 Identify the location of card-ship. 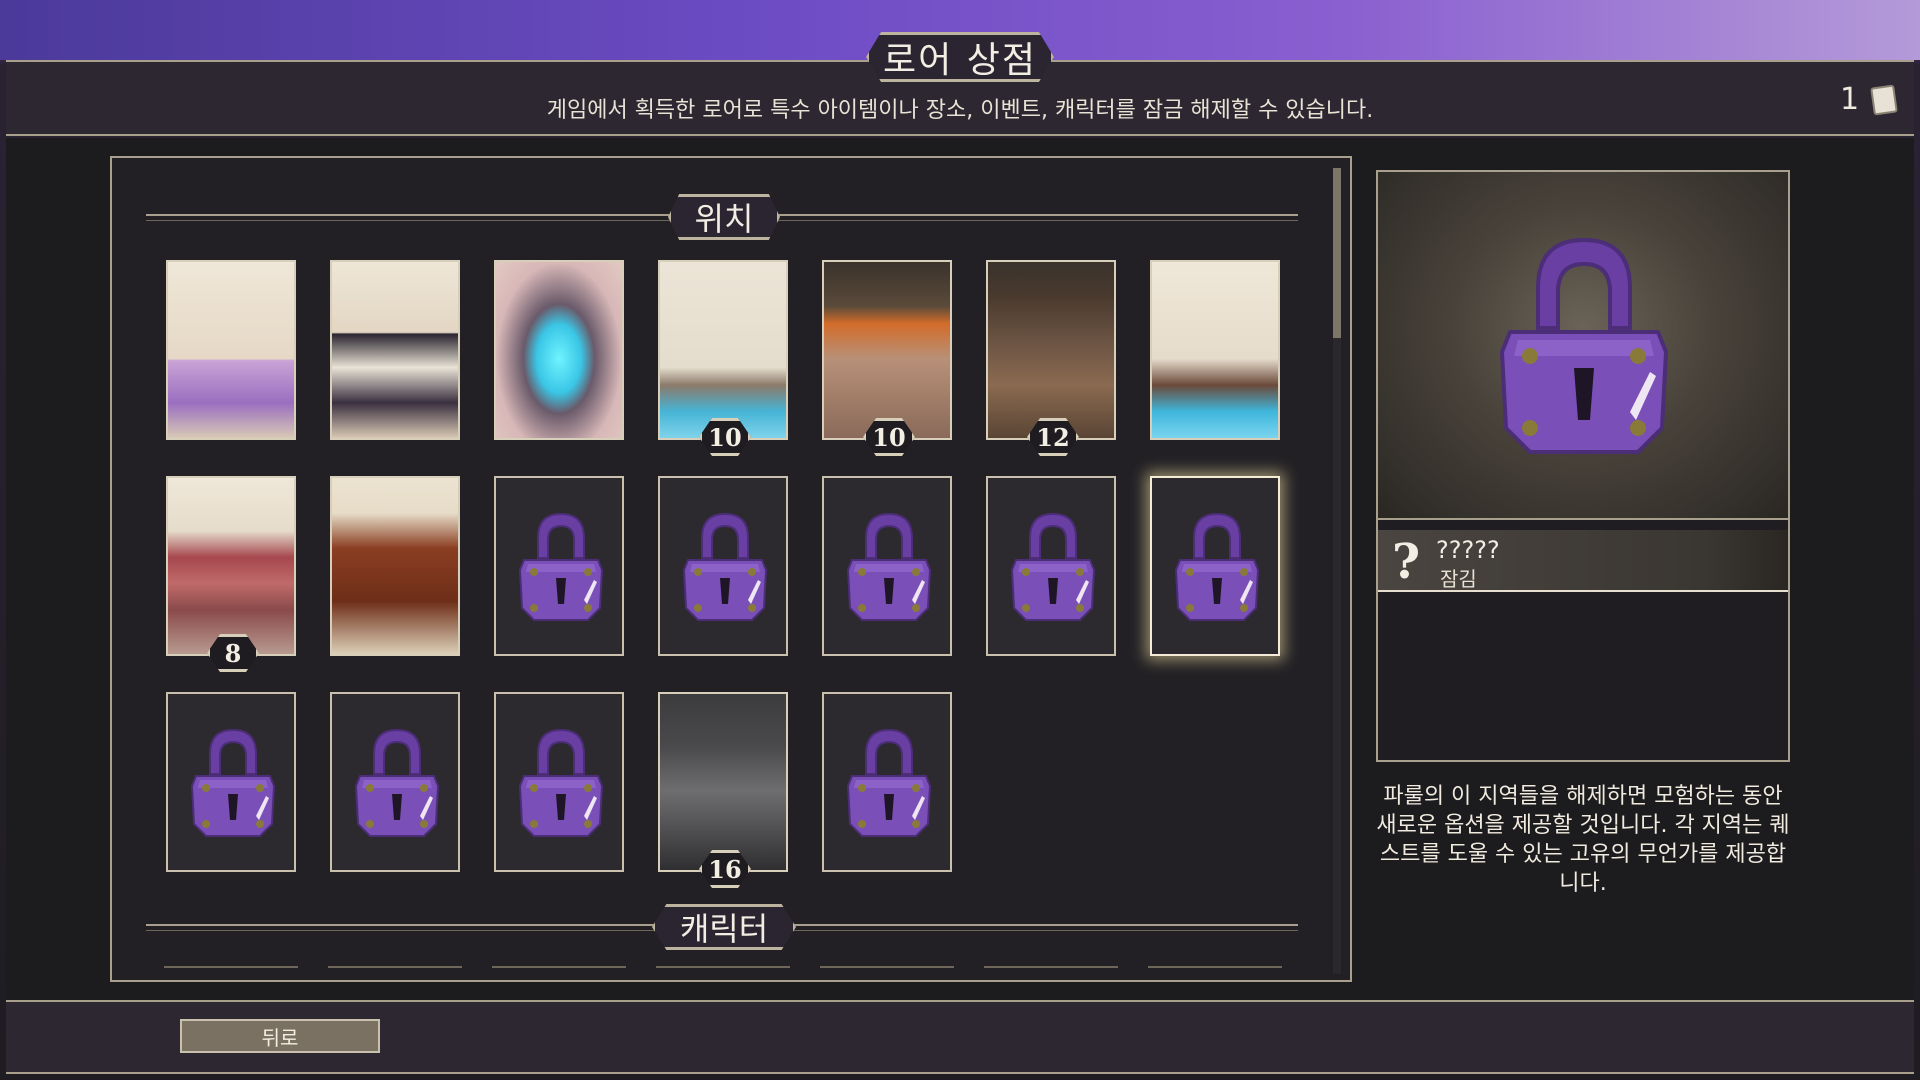
(1215, 350).